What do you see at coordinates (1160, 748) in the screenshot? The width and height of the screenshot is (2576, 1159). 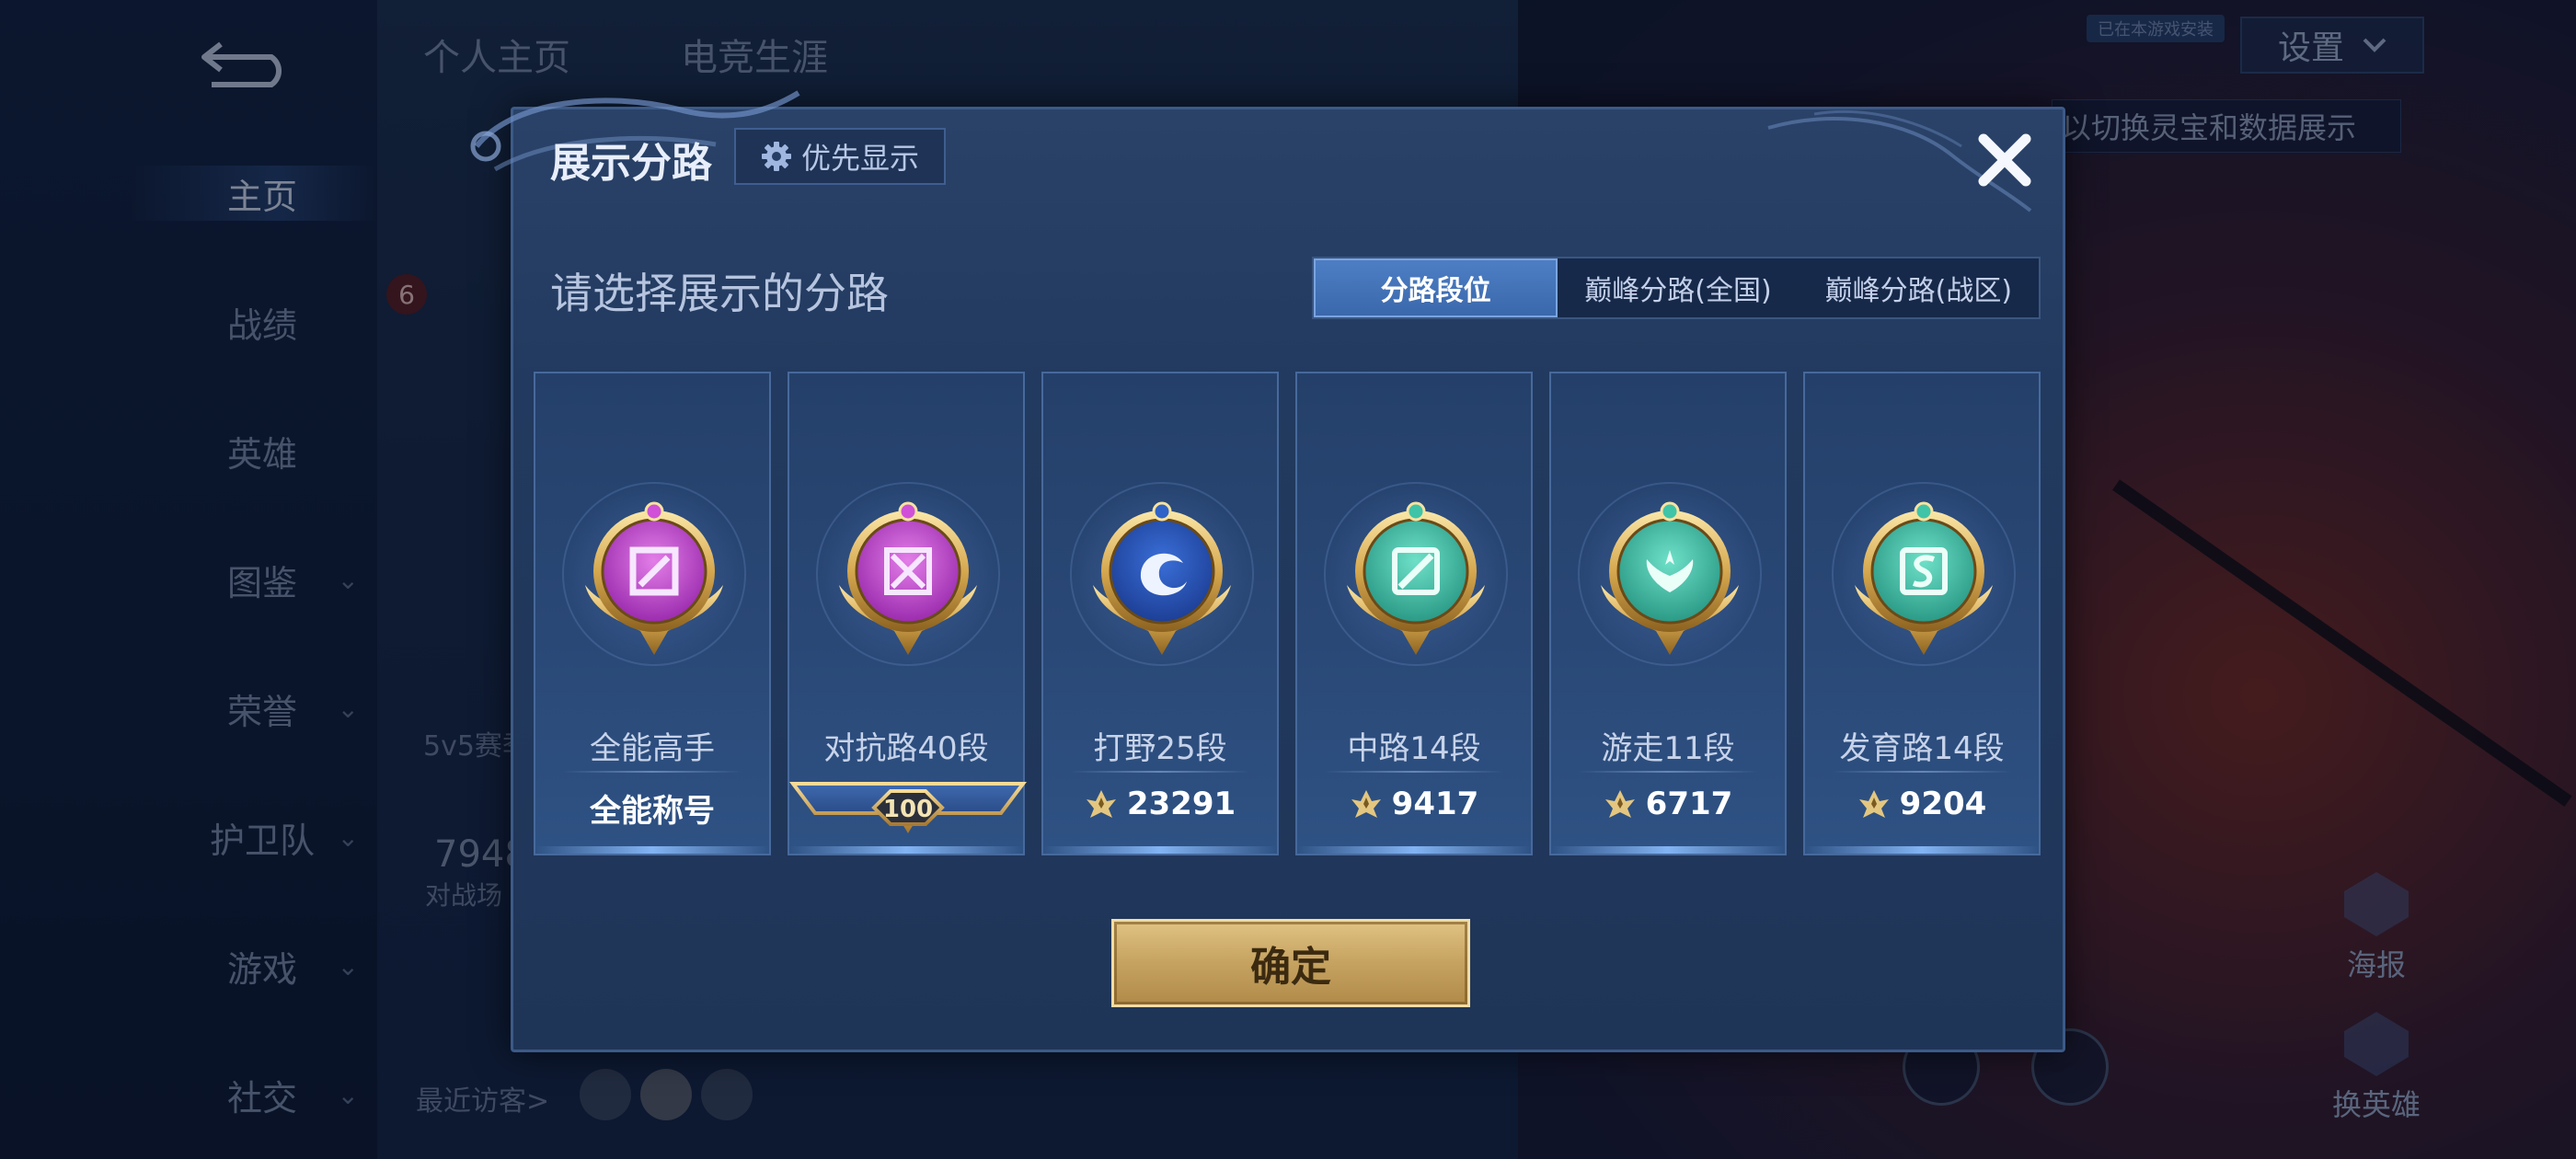 I see `lane-rank-label: 打野25段` at bounding box center [1160, 748].